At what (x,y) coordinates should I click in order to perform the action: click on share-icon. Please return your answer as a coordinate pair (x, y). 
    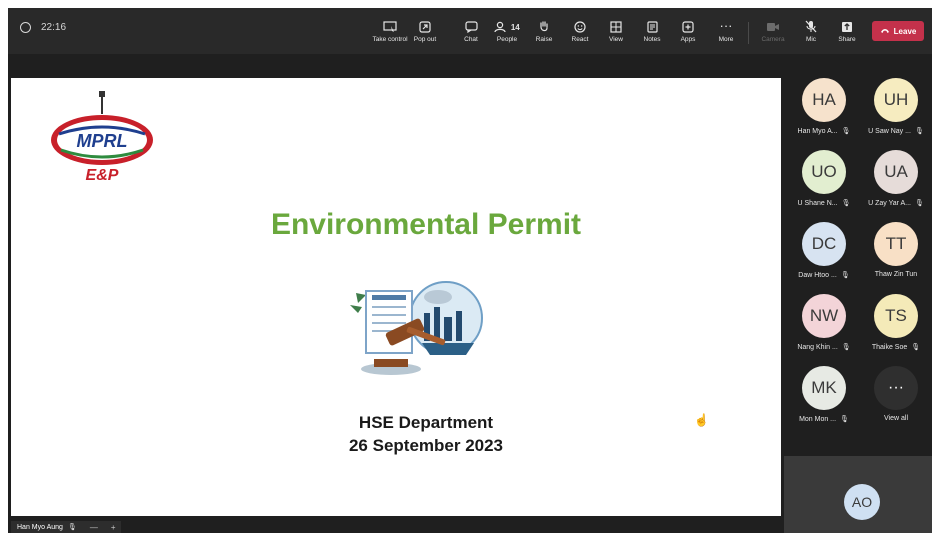
    Looking at the image, I should click on (847, 26).